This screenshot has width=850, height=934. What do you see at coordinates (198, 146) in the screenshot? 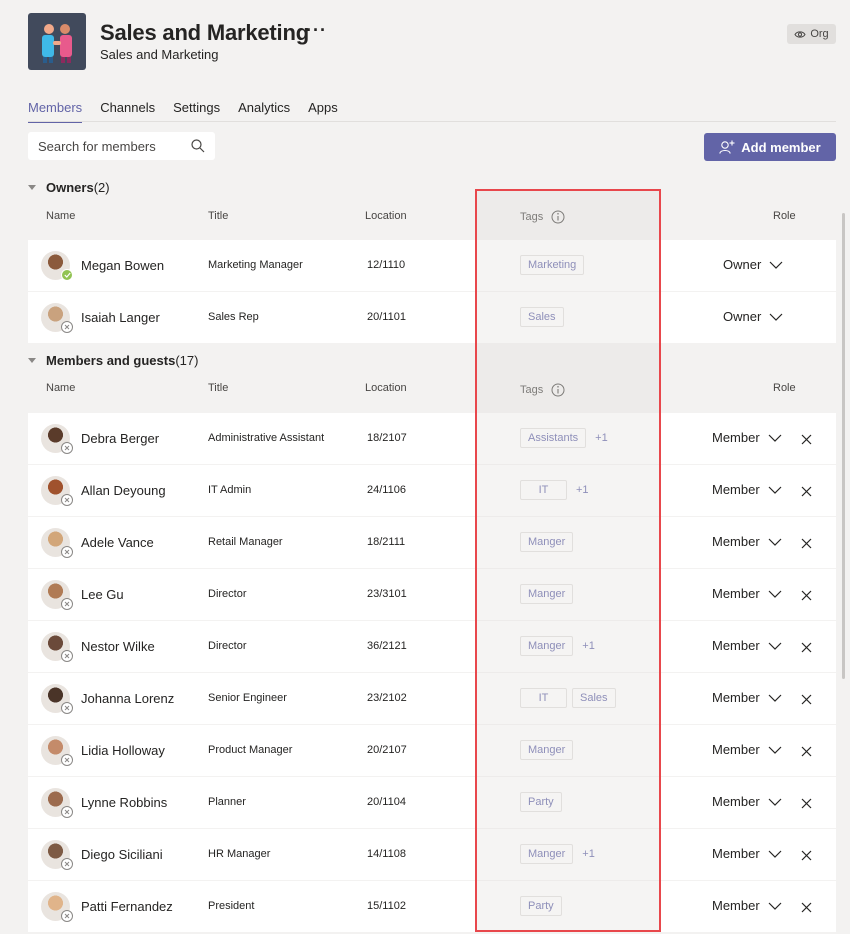
I see `search-icon` at bounding box center [198, 146].